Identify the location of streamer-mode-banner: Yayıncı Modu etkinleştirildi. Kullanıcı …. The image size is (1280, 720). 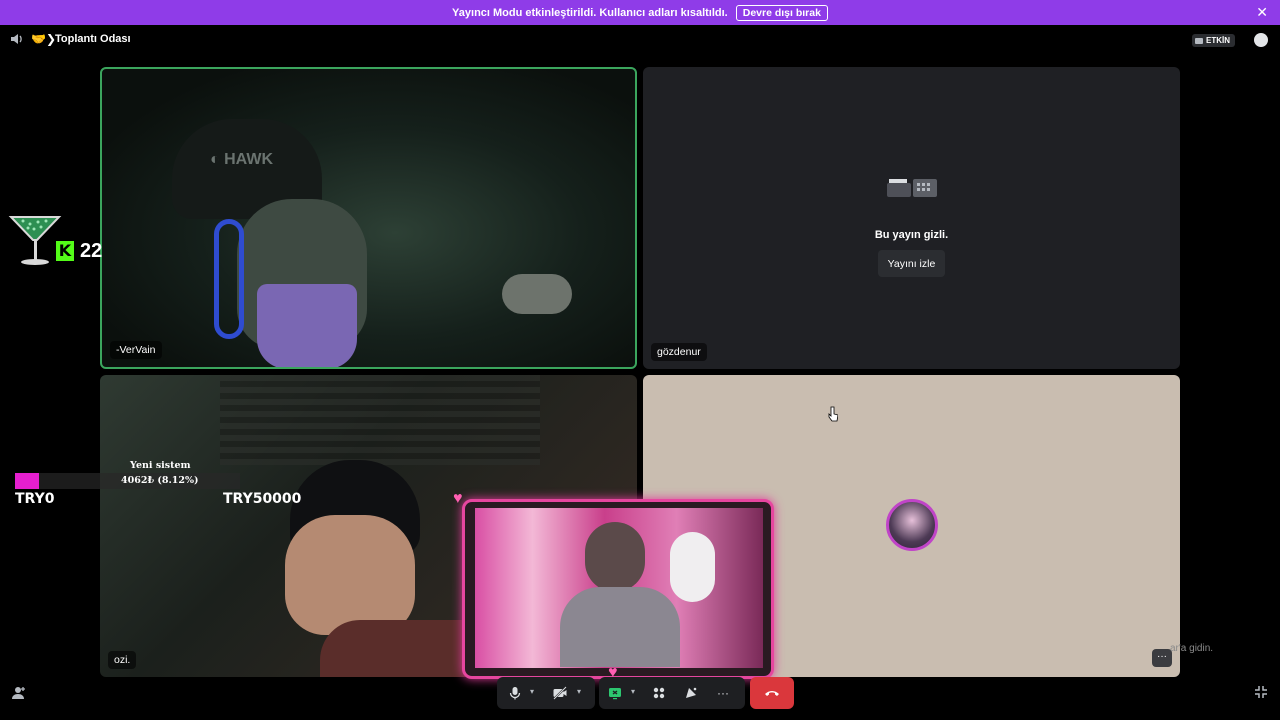
(640, 12).